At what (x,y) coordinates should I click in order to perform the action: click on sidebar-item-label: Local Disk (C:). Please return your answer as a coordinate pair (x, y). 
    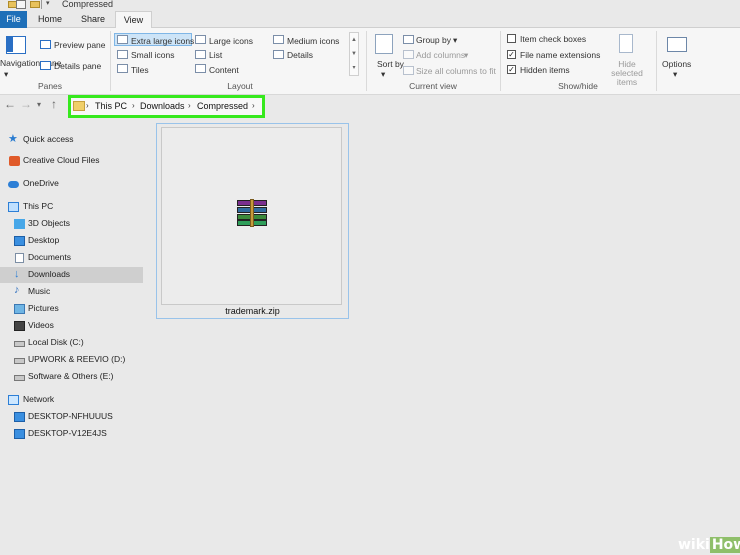
    Looking at the image, I should click on (56, 342).